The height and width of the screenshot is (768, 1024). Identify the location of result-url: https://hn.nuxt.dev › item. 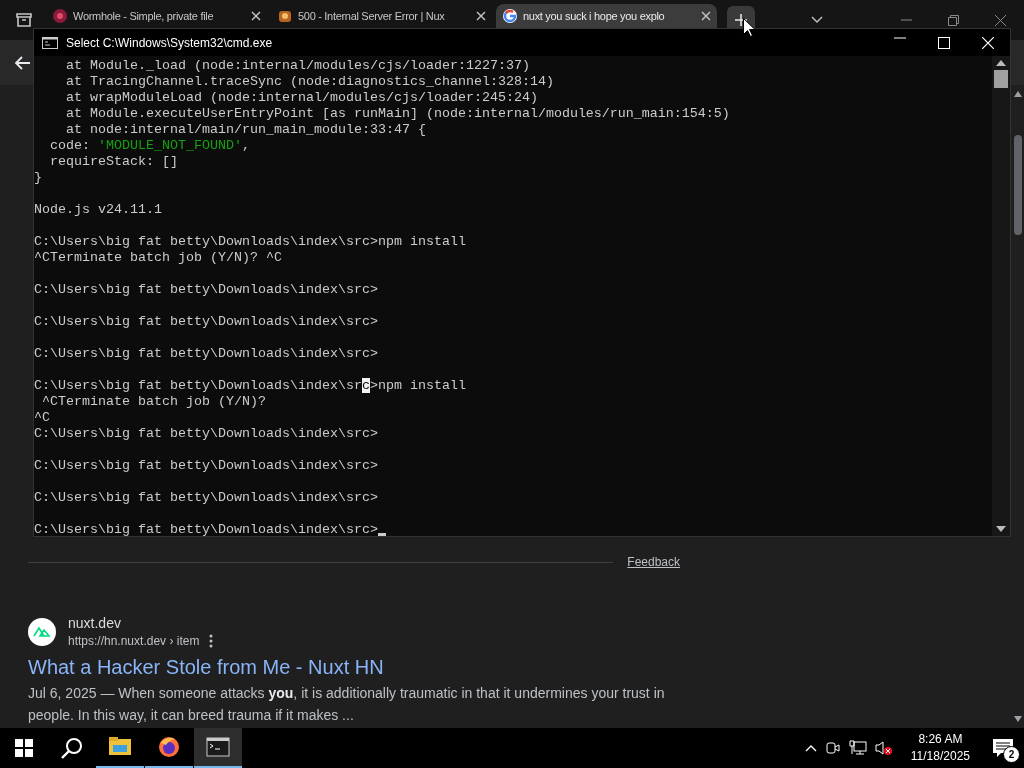
(134, 641).